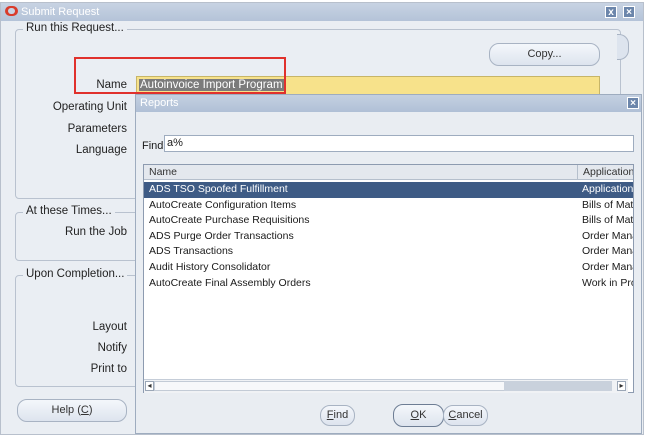  What do you see at coordinates (153, 146) in the screenshot?
I see `find-label: Find` at bounding box center [153, 146].